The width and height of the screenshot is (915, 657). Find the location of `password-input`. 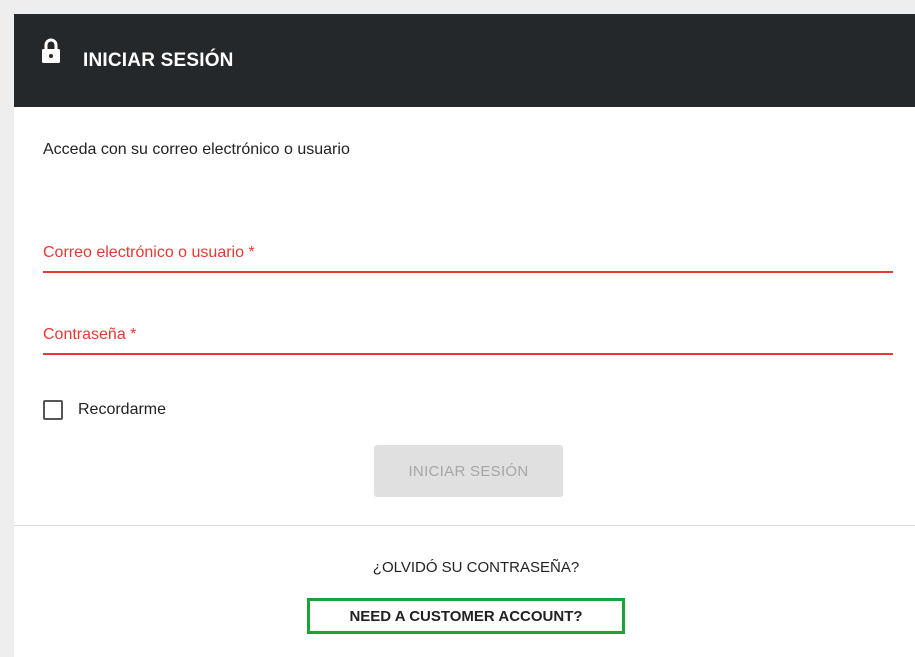

password-input is located at coordinates (468, 334).